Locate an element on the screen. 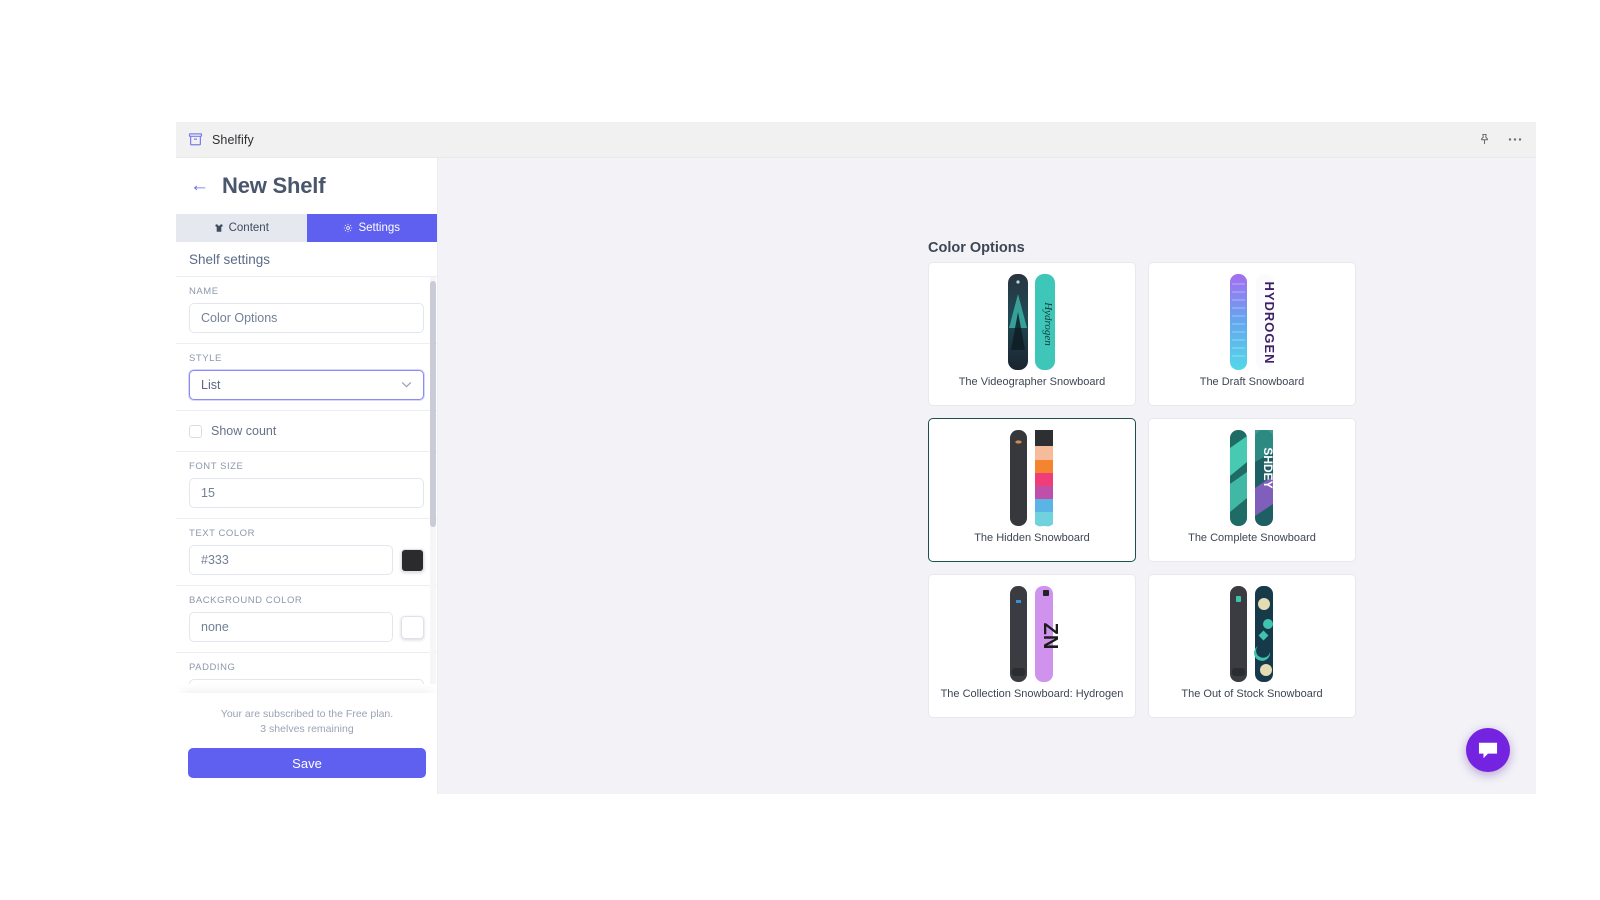  field-style-label: STYLE is located at coordinates (205, 358).